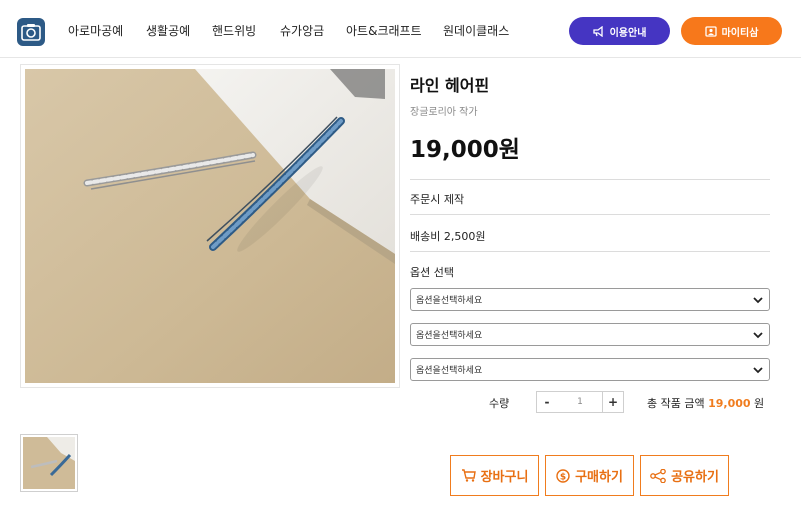 The image size is (801, 516). Describe the element at coordinates (499, 403) in the screenshot. I see `quantity-label: 수량` at that location.